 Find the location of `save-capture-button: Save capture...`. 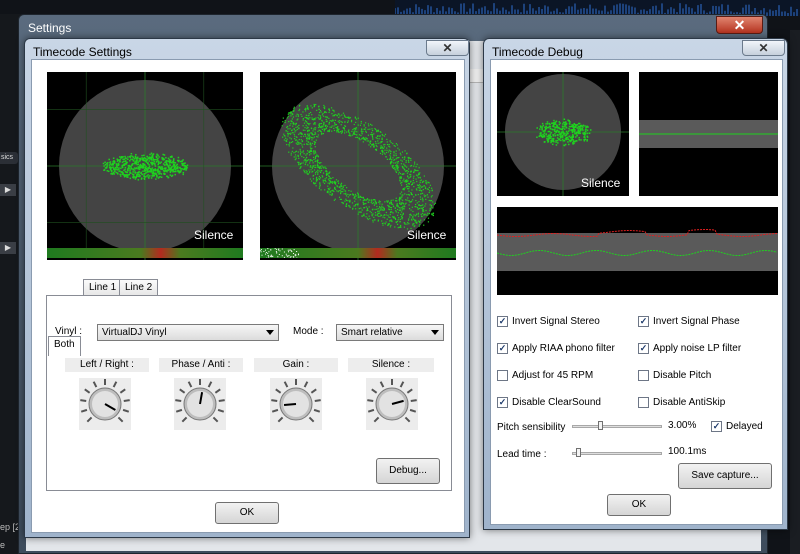

save-capture-button: Save capture... is located at coordinates (725, 476).